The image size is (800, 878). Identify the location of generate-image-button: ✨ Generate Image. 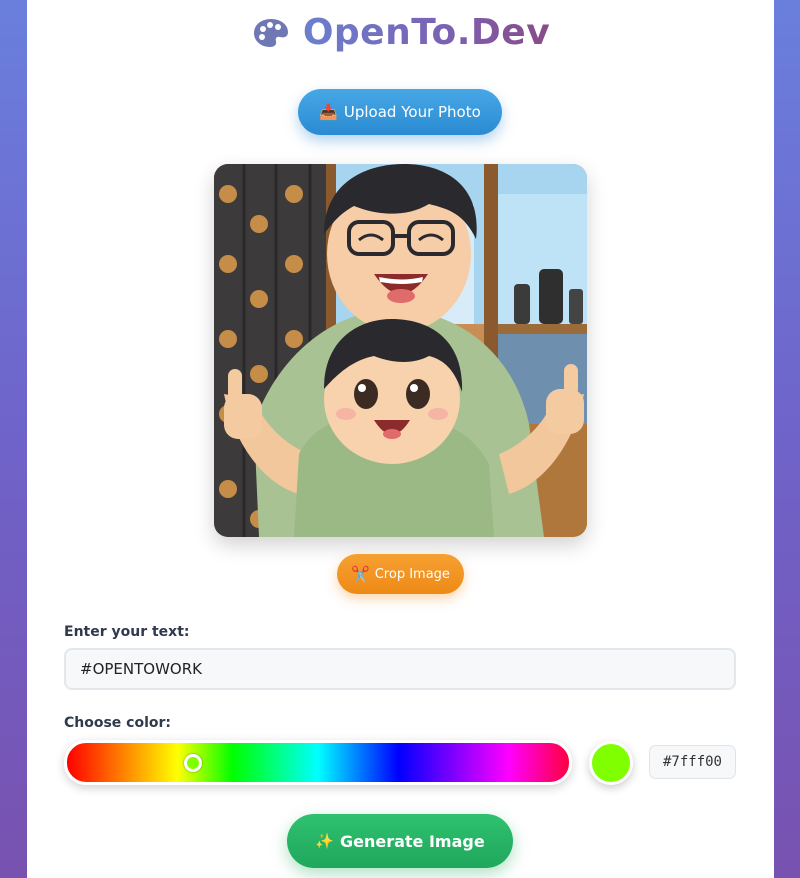
(400, 841).